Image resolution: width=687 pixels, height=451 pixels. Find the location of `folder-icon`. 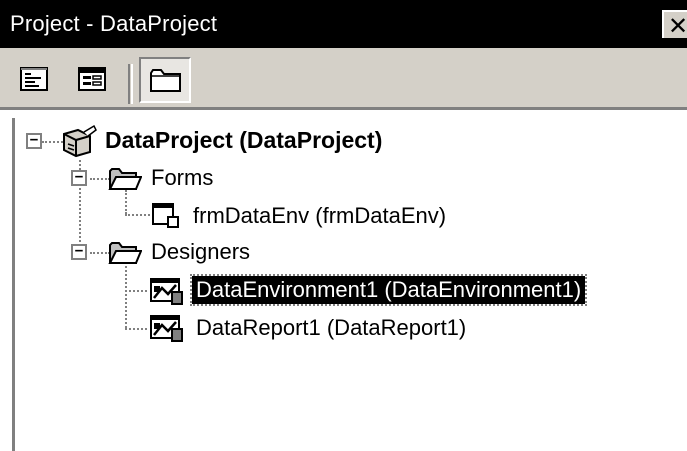

folder-icon is located at coordinates (166, 82).